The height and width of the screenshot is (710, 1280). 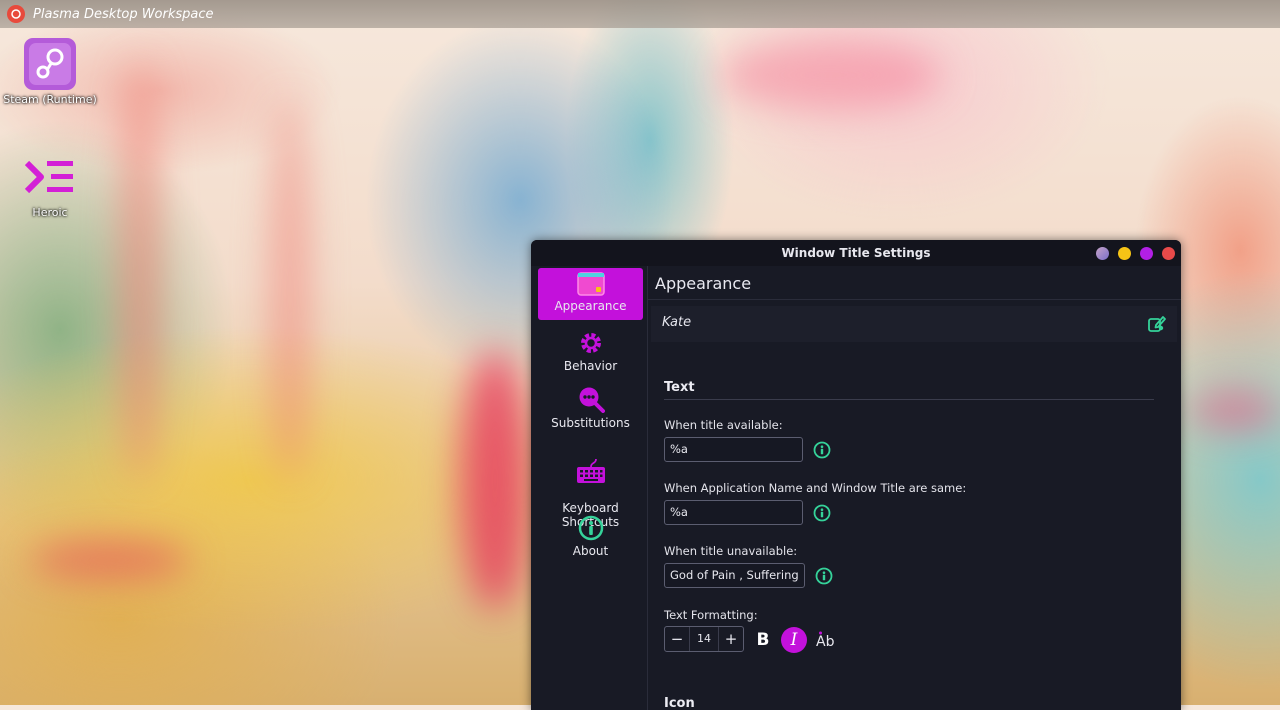 I want to click on minimize-button, so click(x=1124, y=253).